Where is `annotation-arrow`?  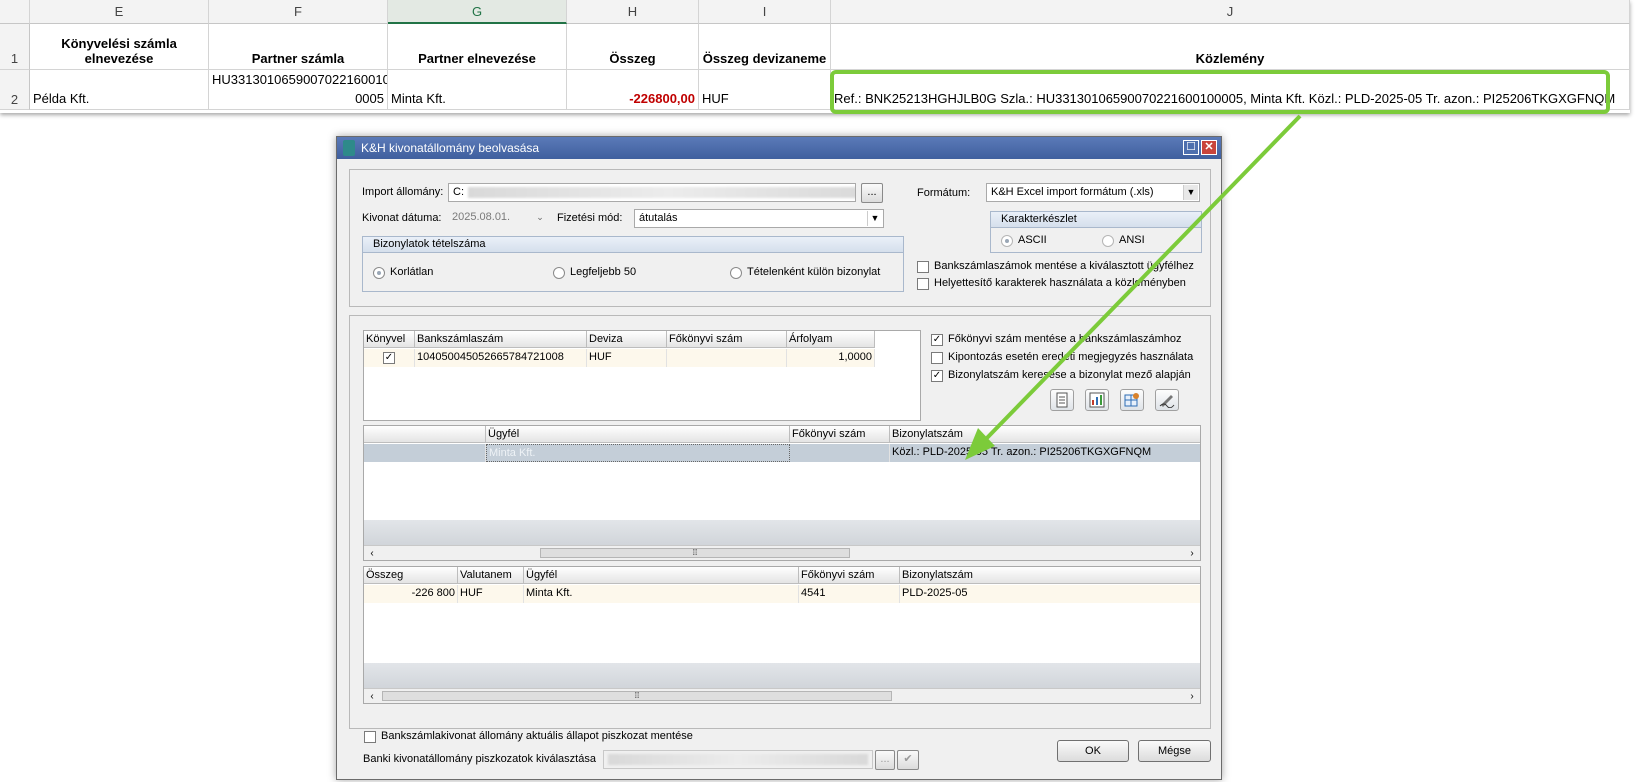
annotation-arrow is located at coordinates (1133, 287).